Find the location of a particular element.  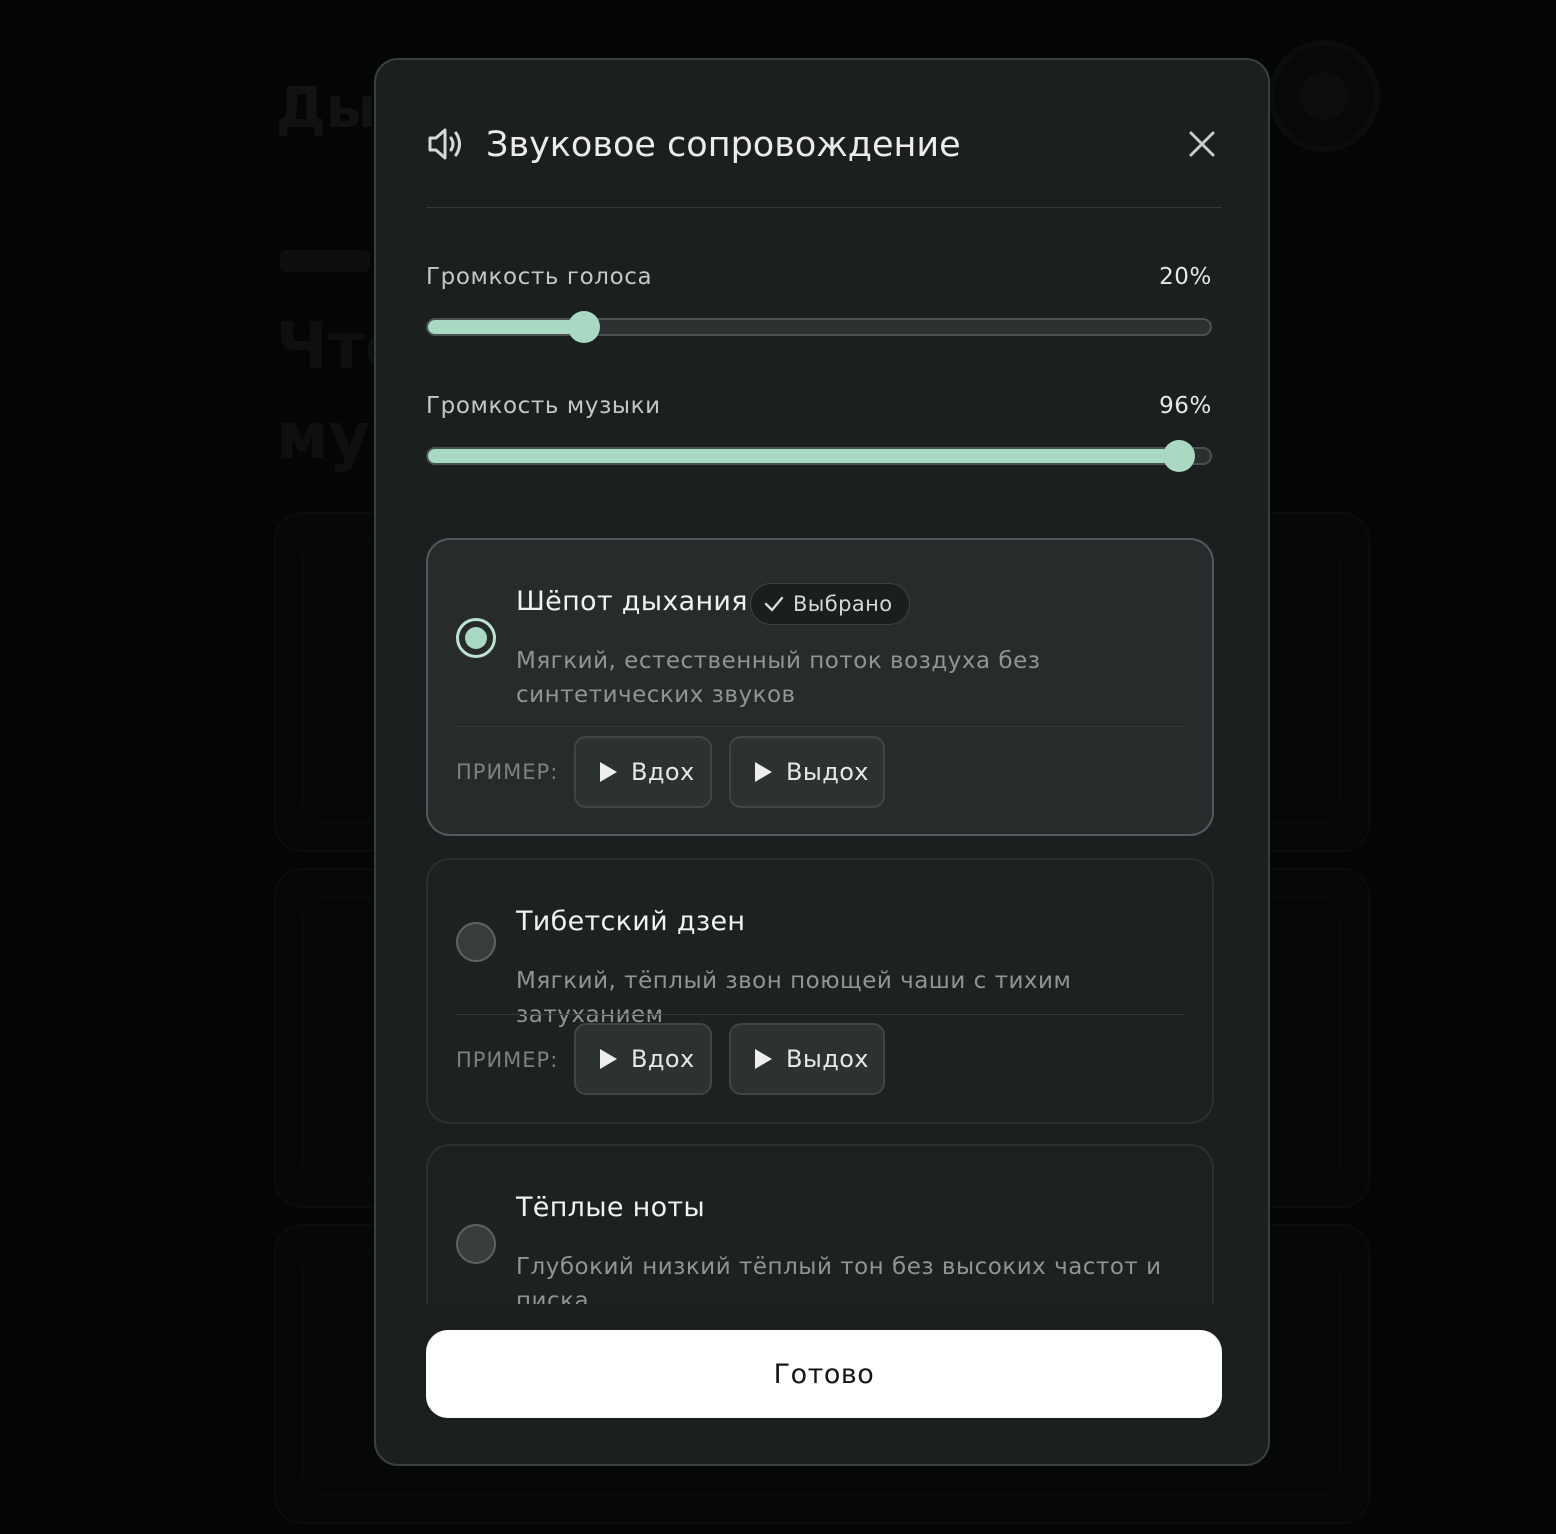

music-volume-fill is located at coordinates (803, 456).